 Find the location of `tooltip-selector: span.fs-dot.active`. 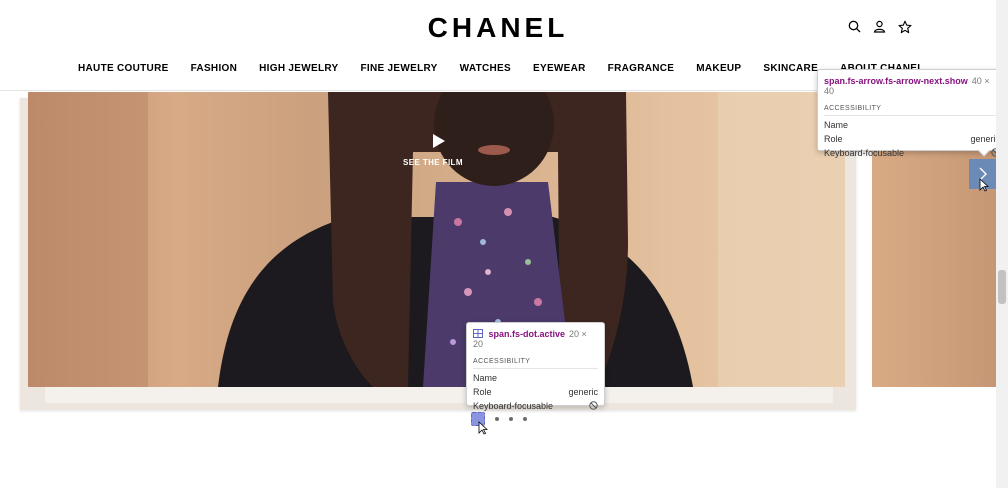

tooltip-selector: span.fs-dot.active is located at coordinates (527, 334).